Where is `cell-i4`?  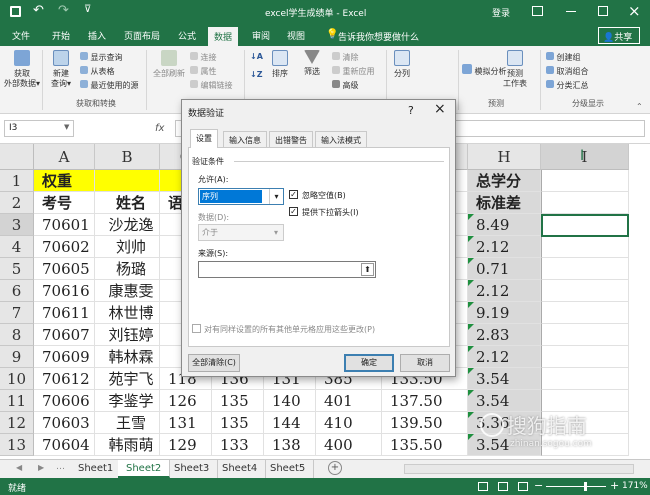
cell-i4 is located at coordinates (585, 247).